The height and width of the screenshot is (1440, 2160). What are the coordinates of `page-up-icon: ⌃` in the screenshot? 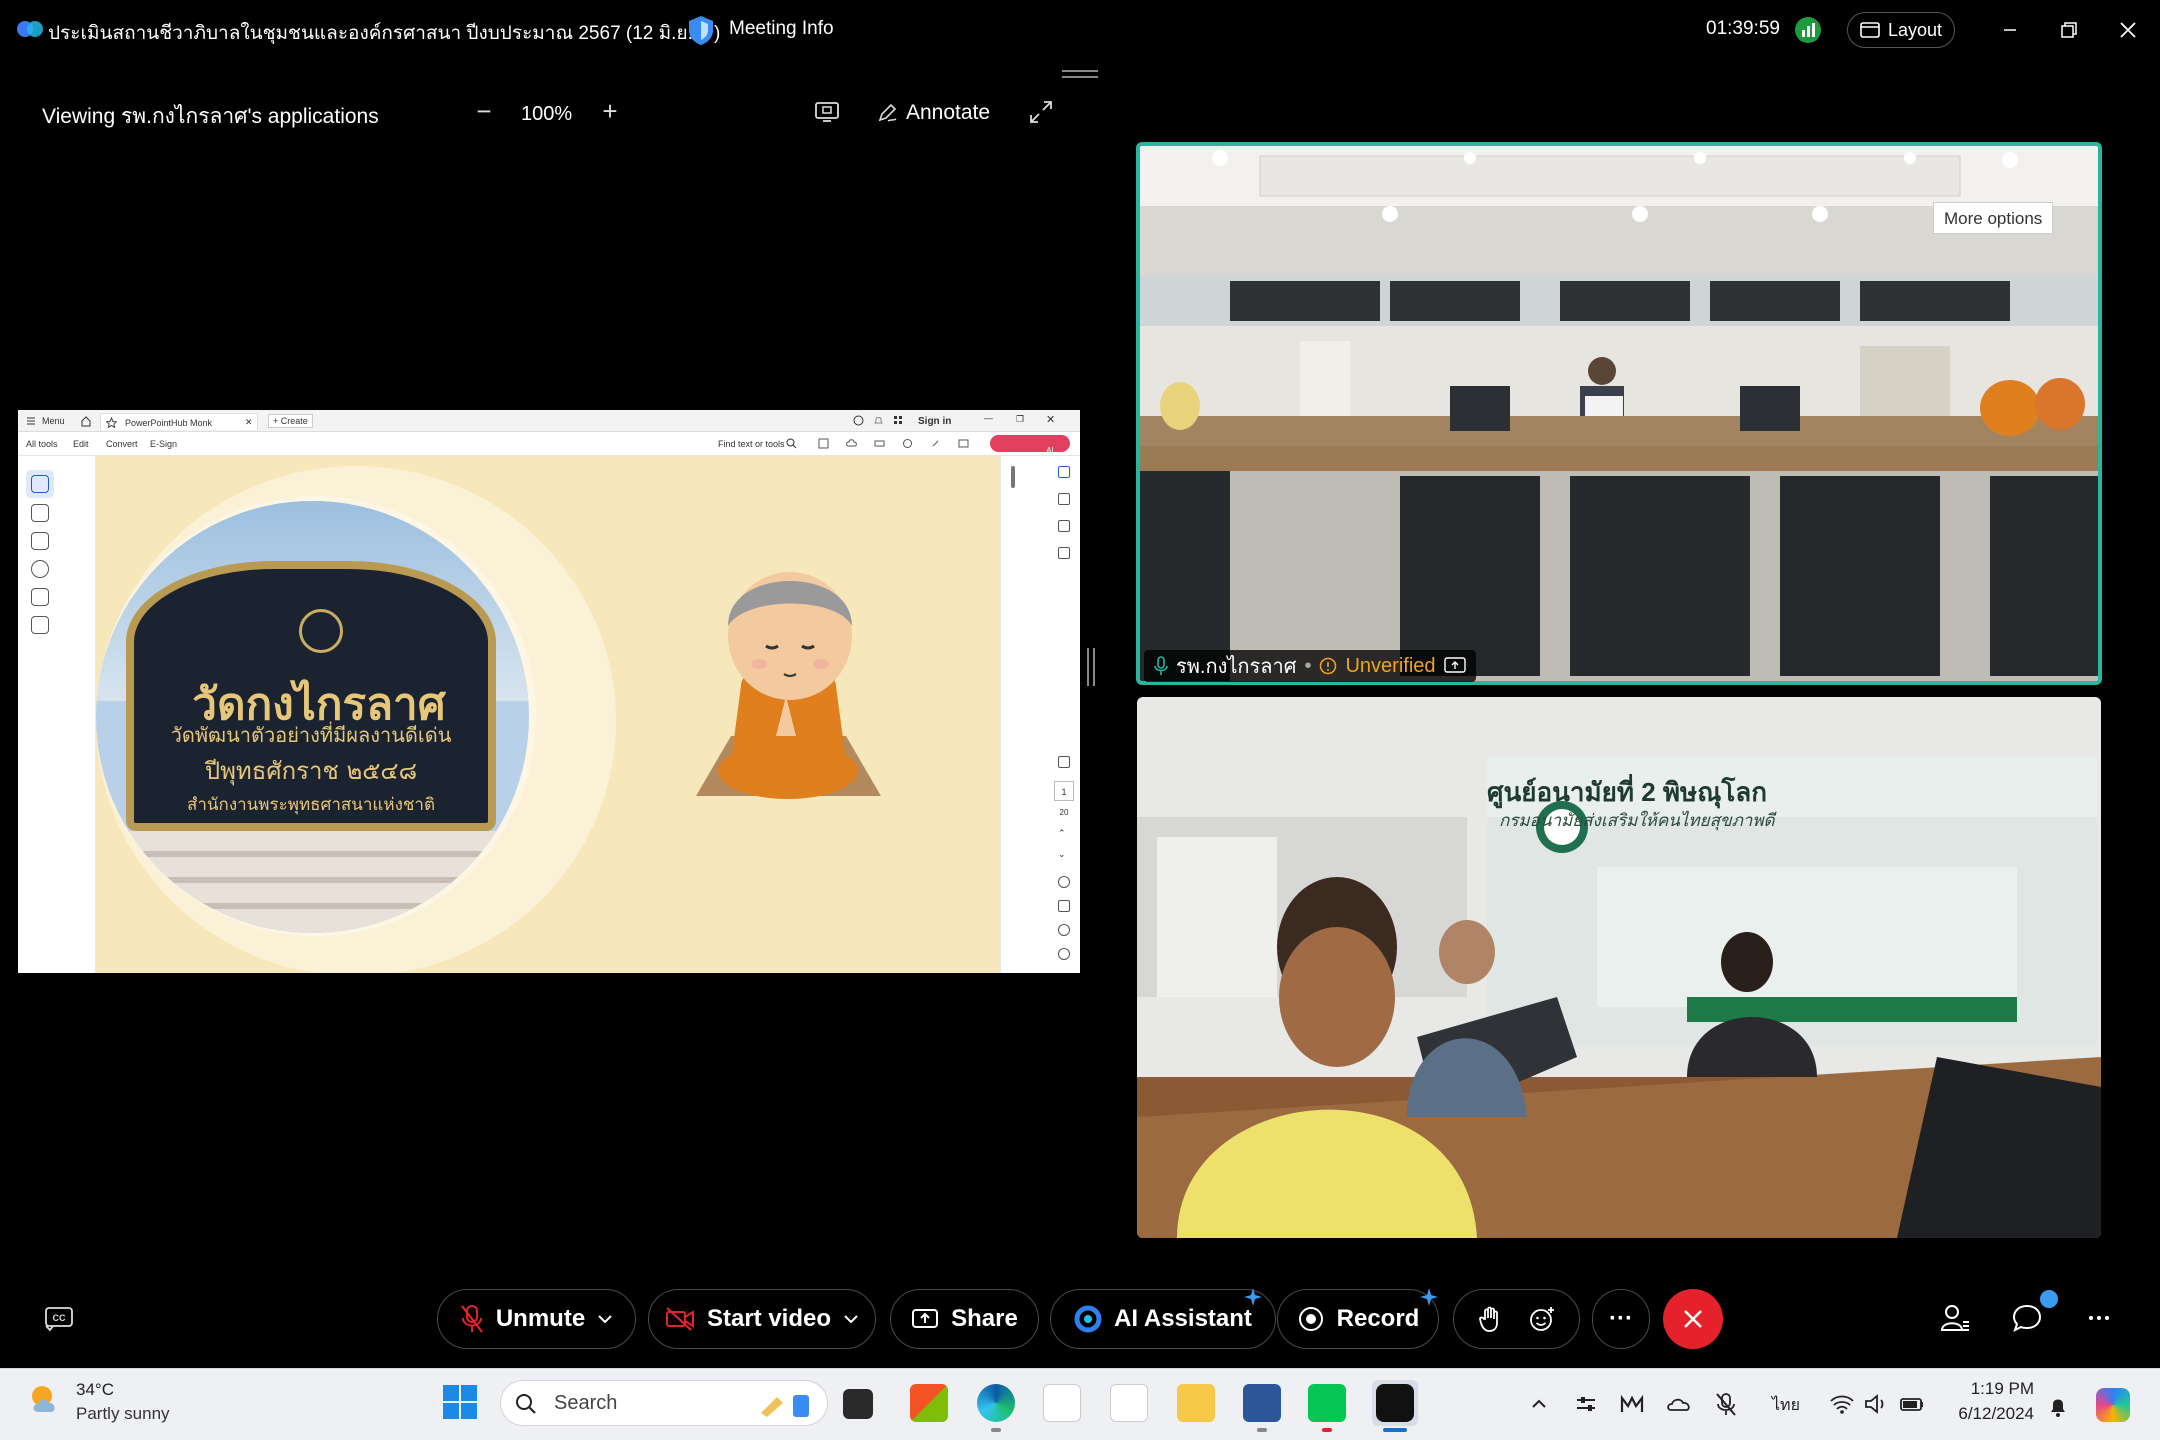 It's located at (1062, 833).